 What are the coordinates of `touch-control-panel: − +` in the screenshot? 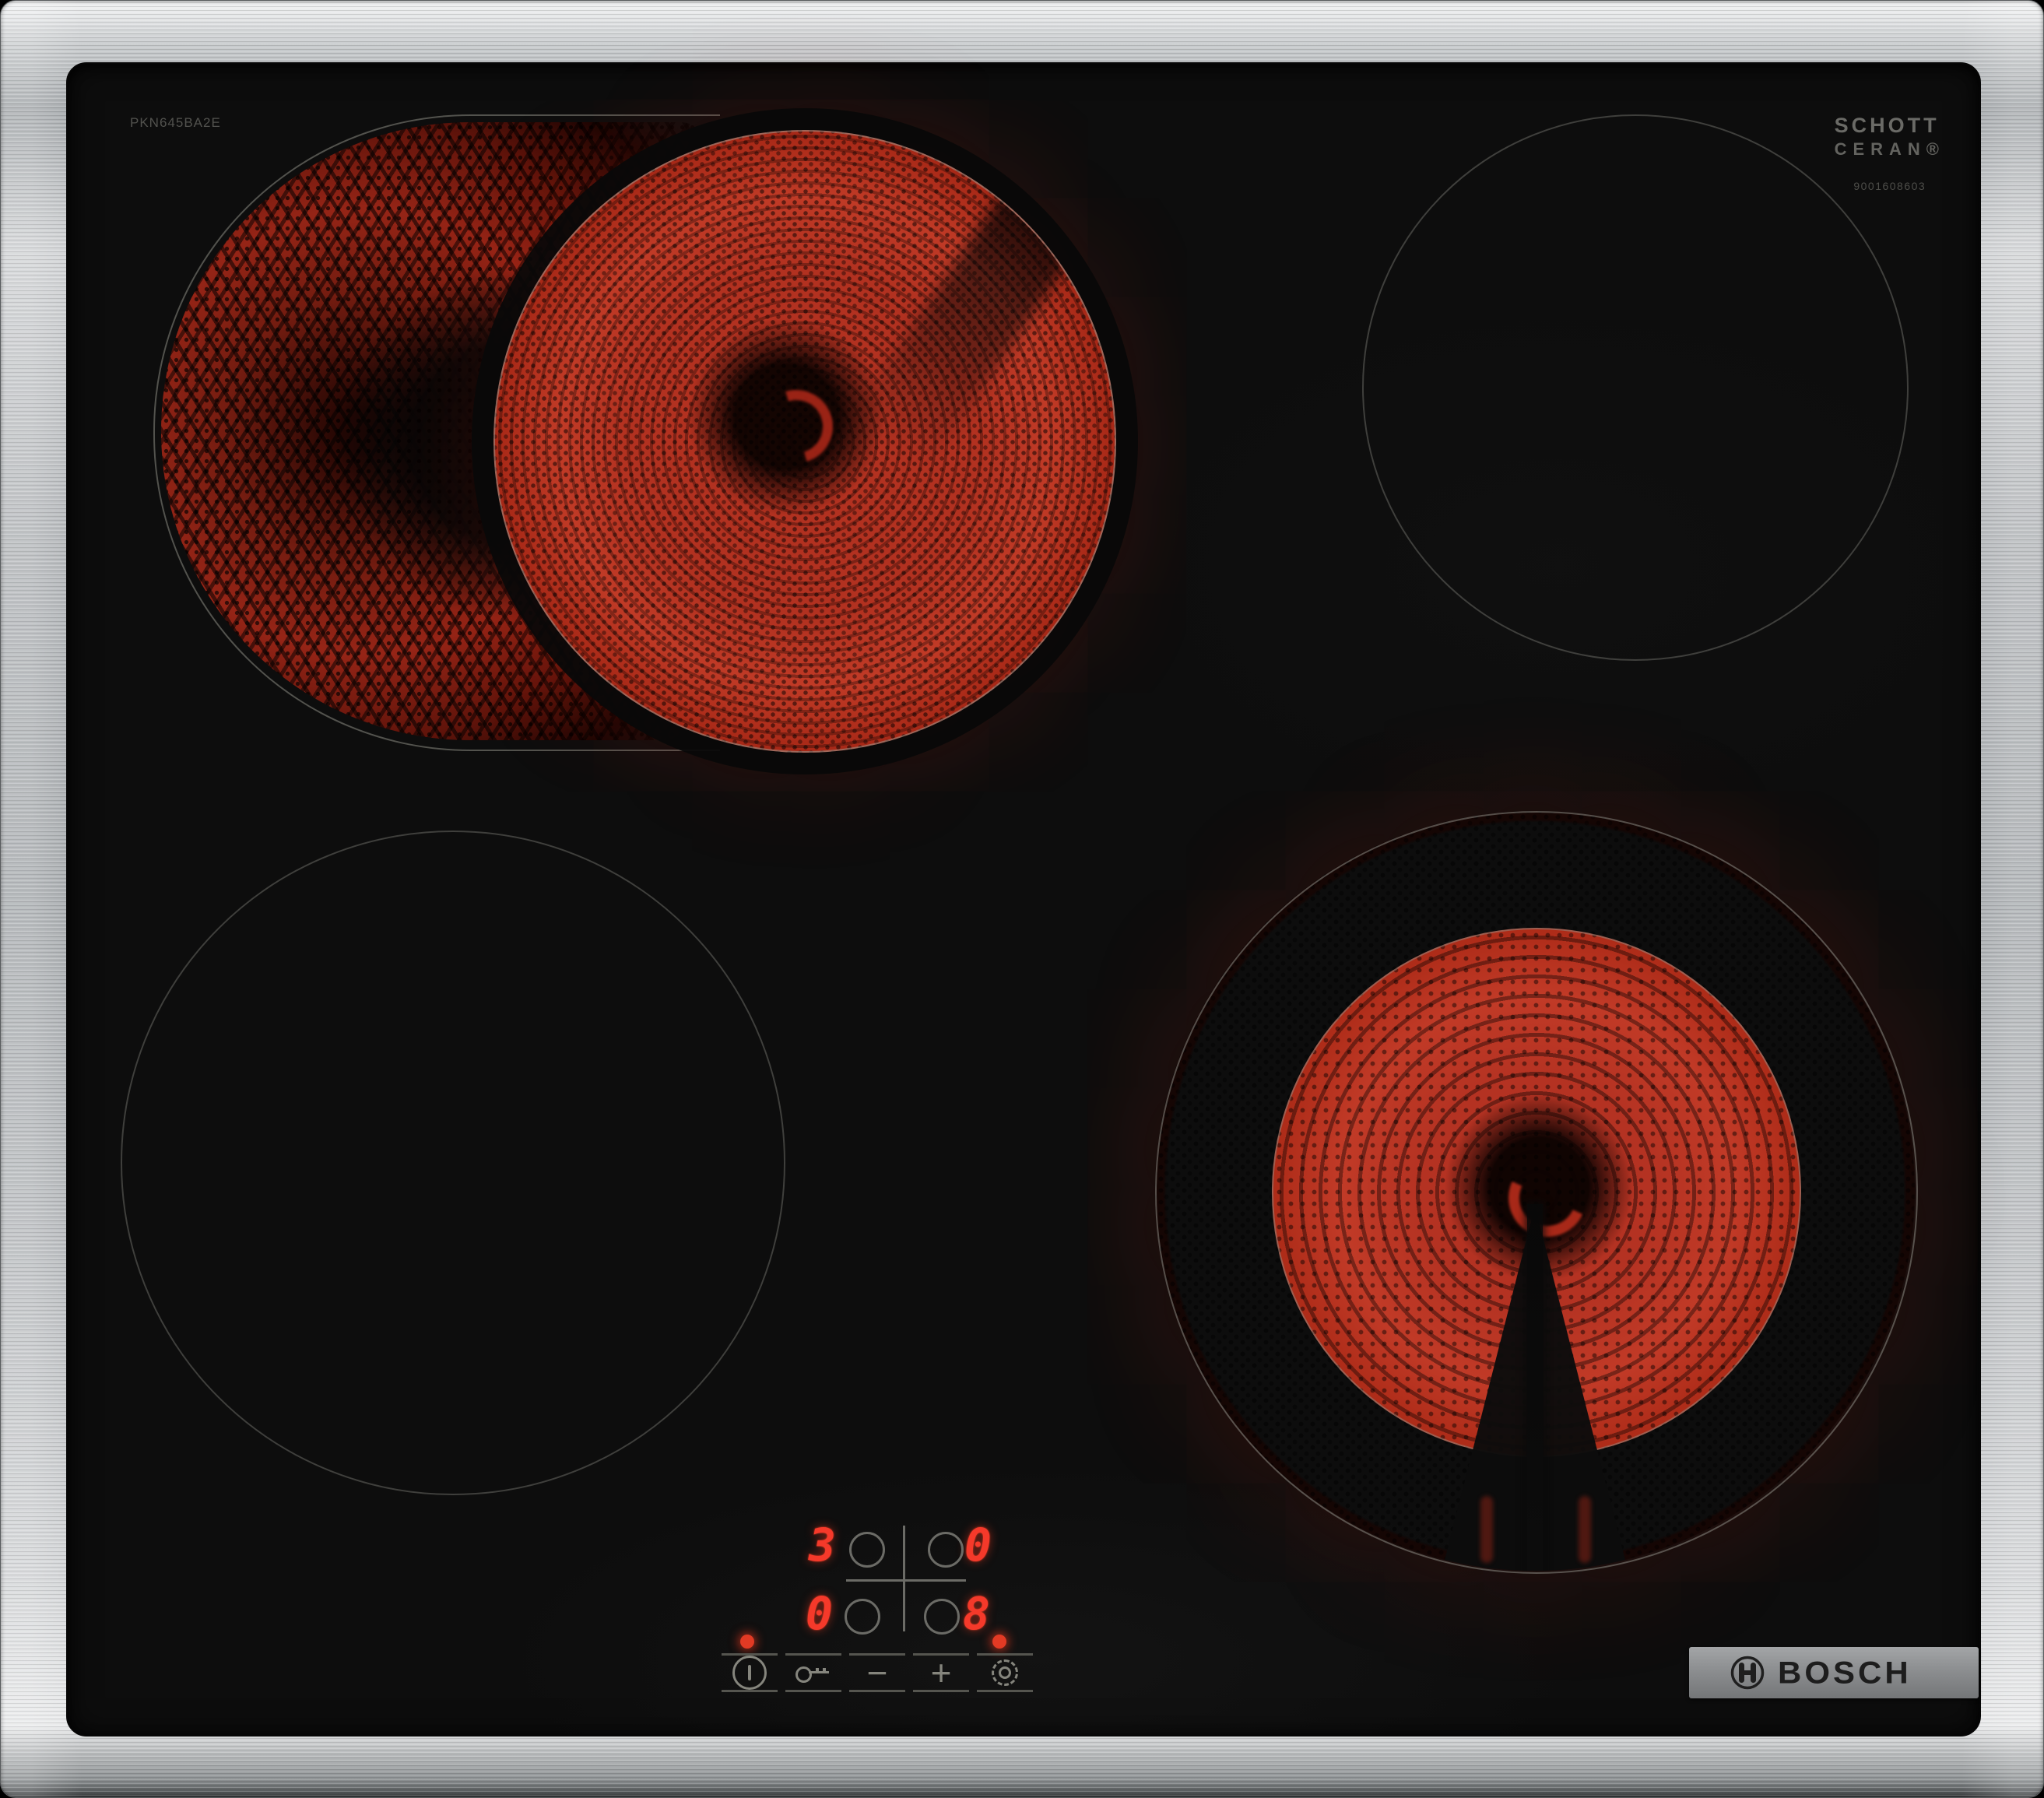 It's located at (877, 1673).